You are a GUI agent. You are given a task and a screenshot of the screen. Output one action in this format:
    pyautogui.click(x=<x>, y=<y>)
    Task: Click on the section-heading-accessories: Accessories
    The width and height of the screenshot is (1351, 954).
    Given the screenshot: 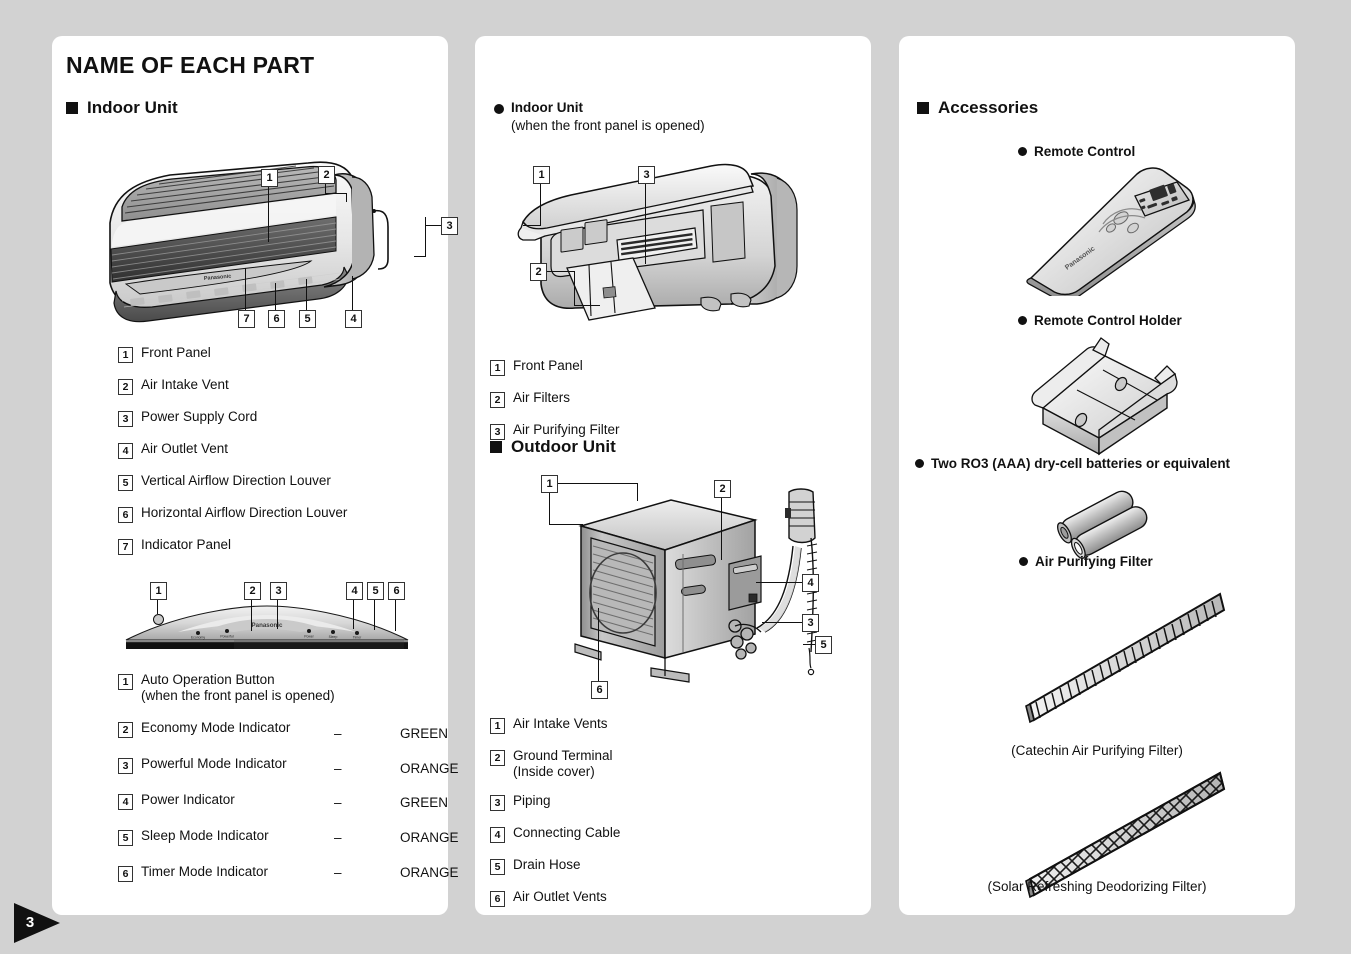 What is the action you would take?
    pyautogui.click(x=977, y=108)
    